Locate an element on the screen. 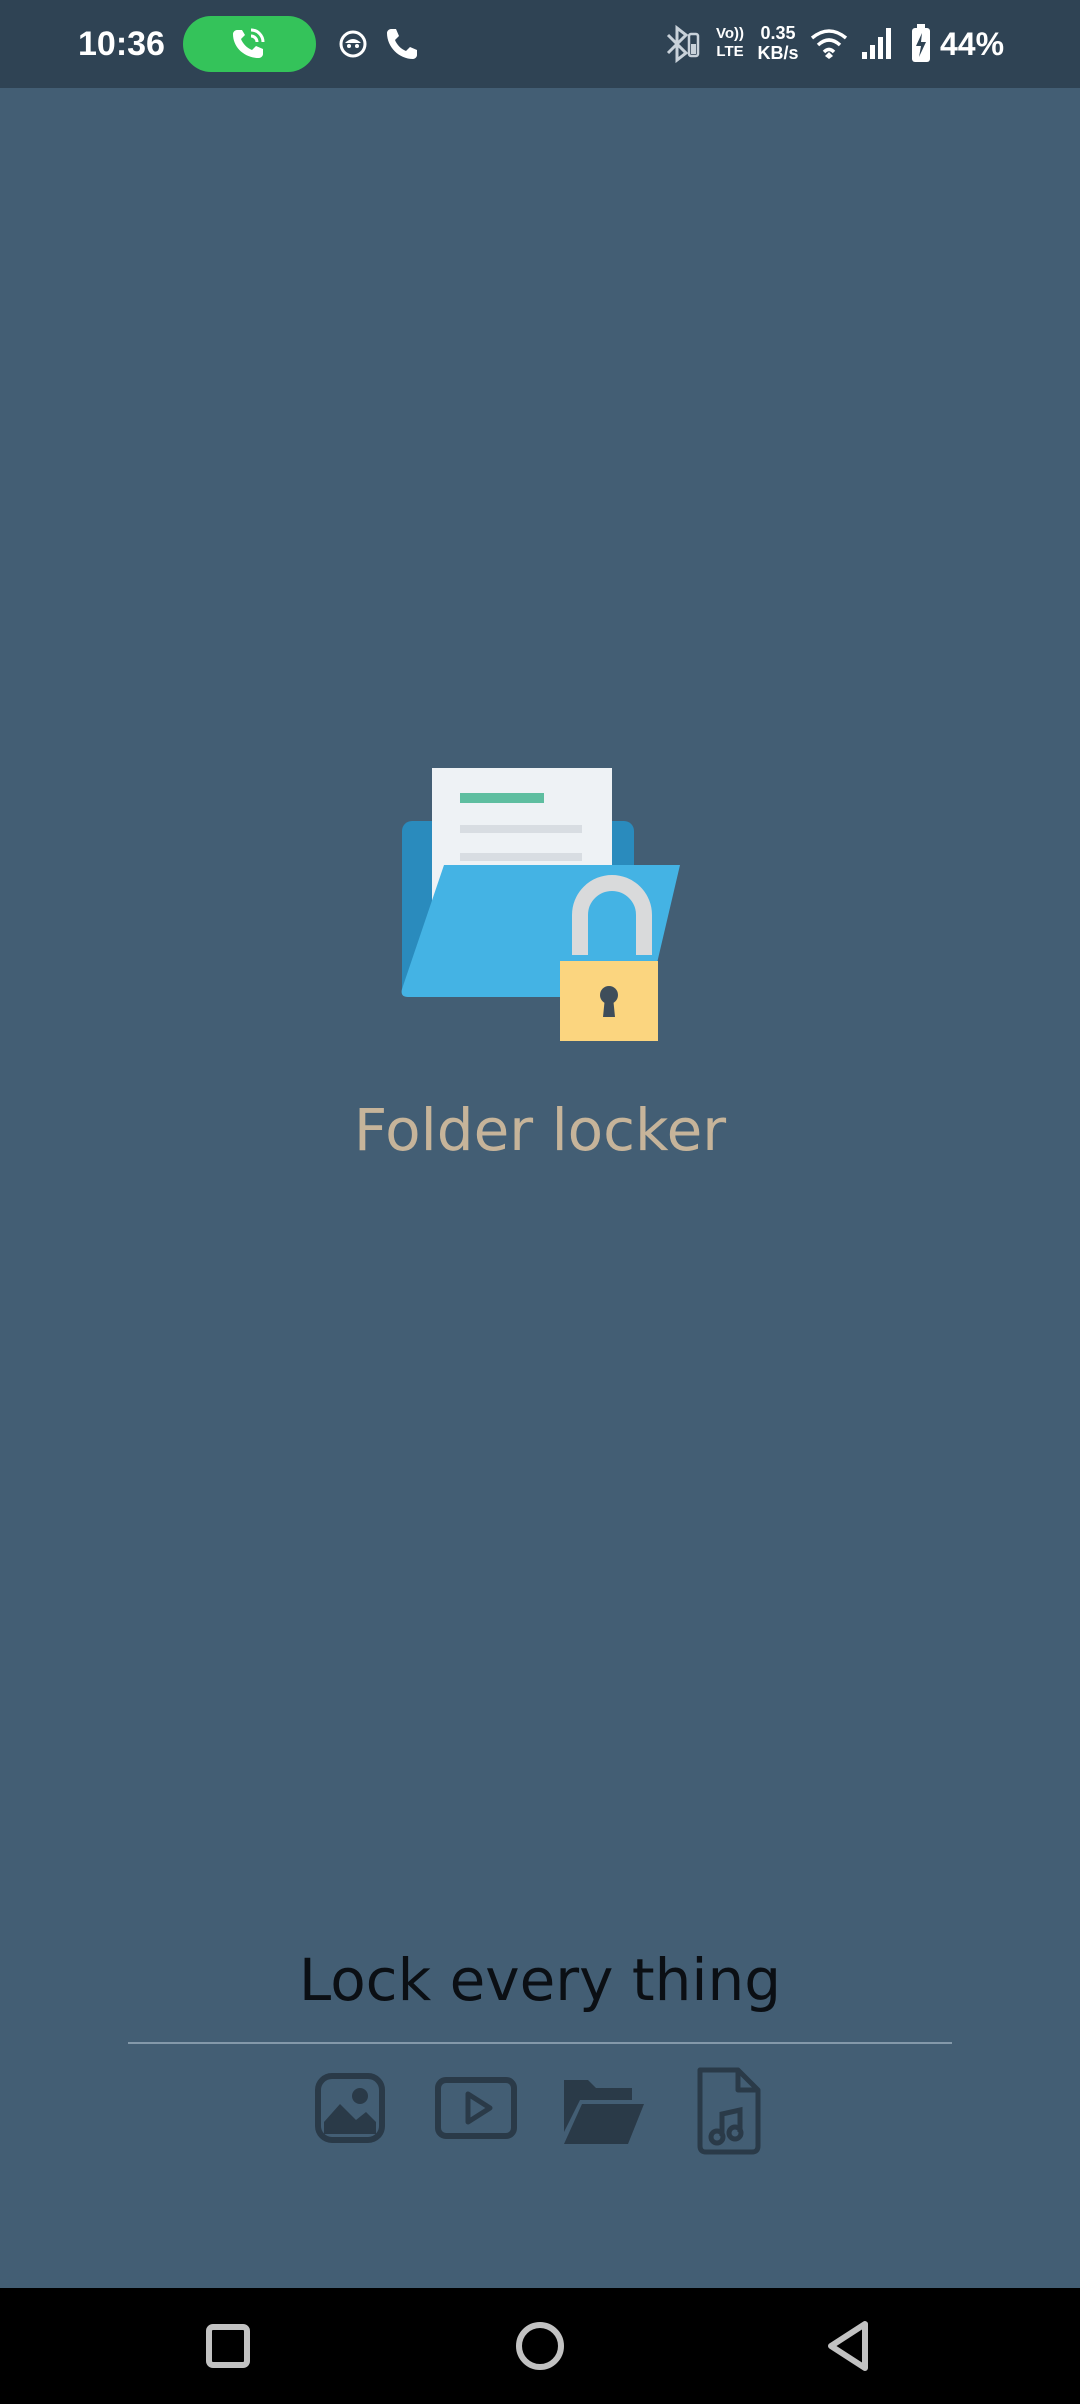 Image resolution: width=1080 pixels, height=2404 pixels. call-active-icon is located at coordinates (249, 43).